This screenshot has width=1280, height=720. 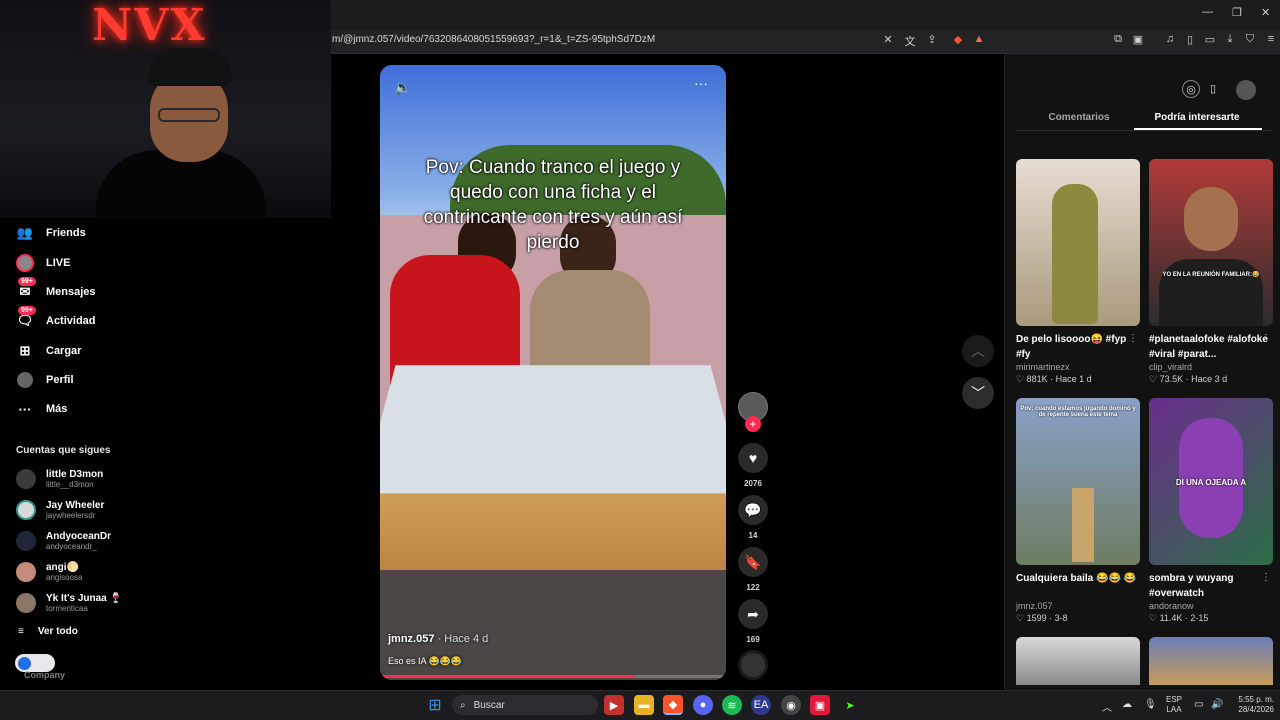 I want to click on comment-action: 💬 14, so click(x=753, y=517).